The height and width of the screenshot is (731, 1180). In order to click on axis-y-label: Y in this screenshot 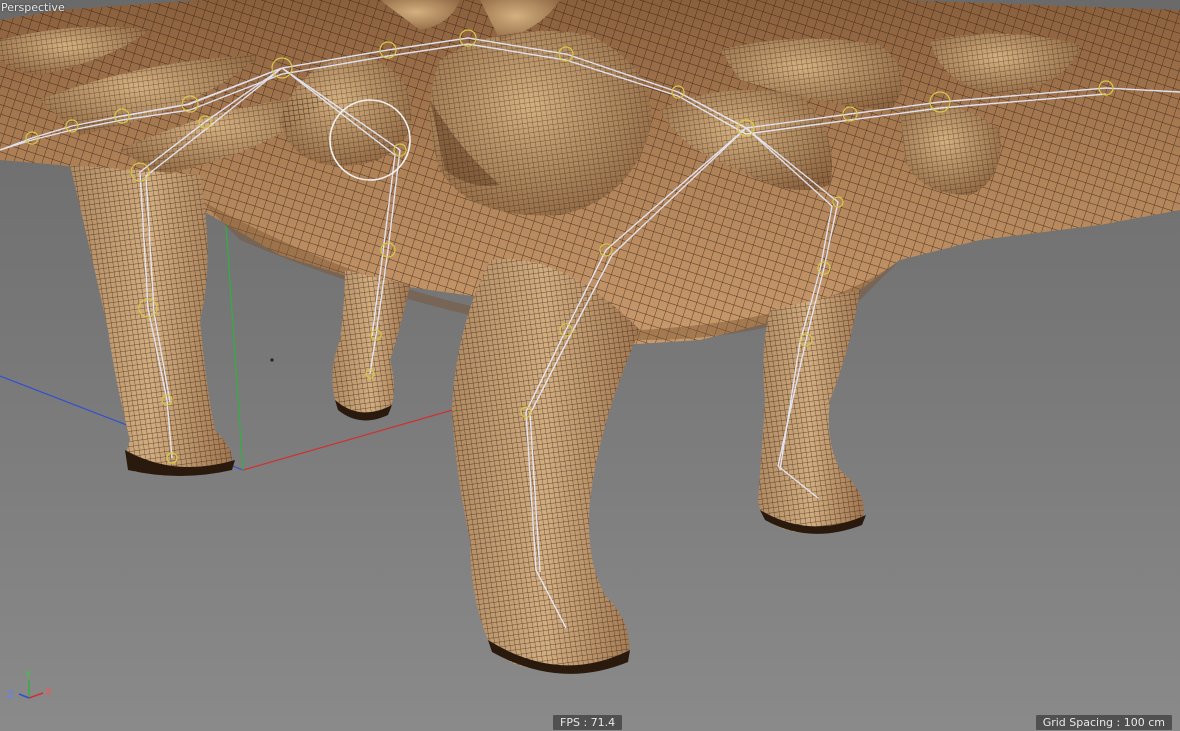, I will do `click(28, 675)`.